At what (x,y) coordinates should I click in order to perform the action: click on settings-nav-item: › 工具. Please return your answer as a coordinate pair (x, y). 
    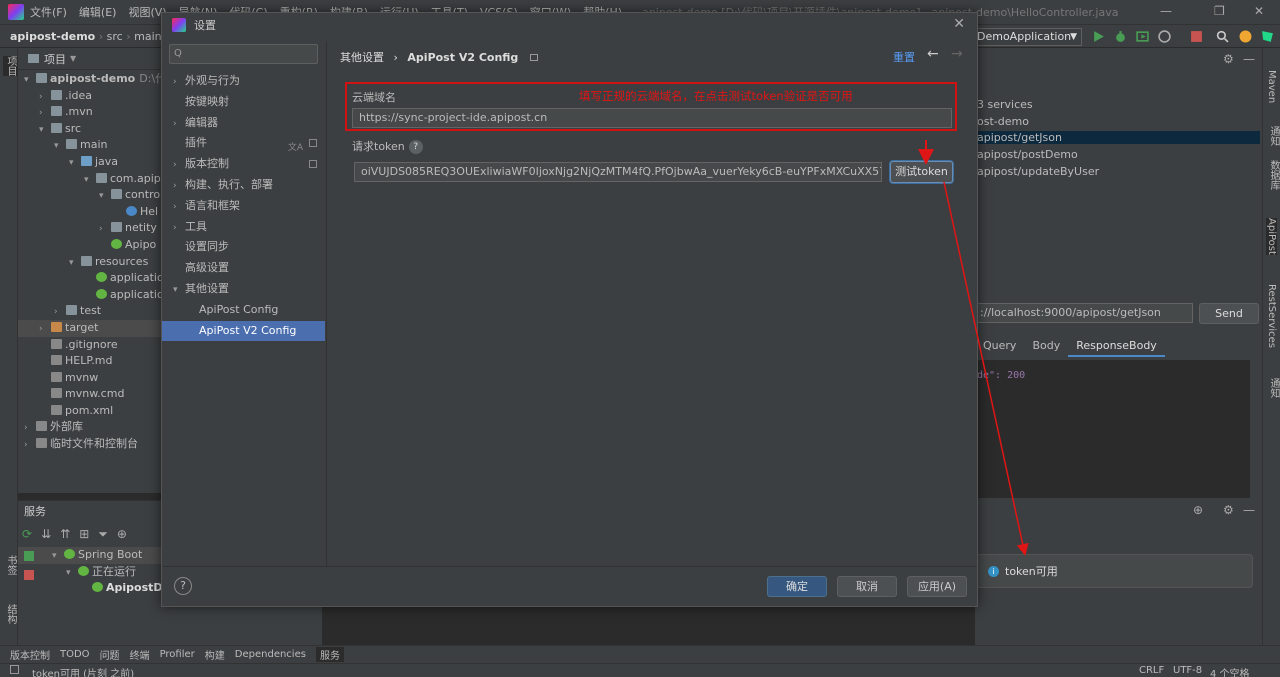
    Looking at the image, I should click on (243, 227).